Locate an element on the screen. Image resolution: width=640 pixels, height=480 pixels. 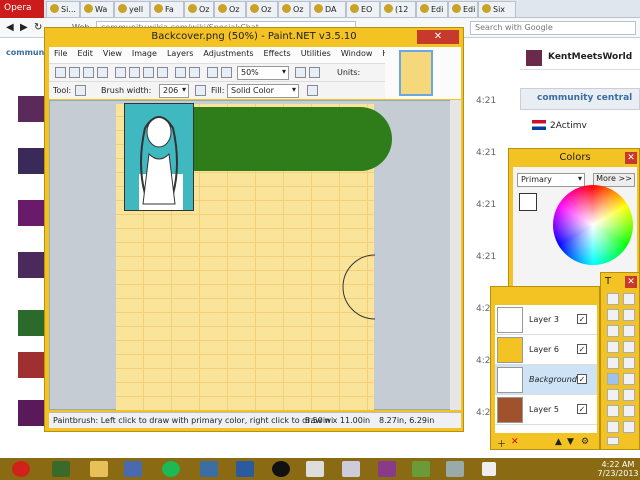
image-thumbnail is located at coordinates (416, 73).